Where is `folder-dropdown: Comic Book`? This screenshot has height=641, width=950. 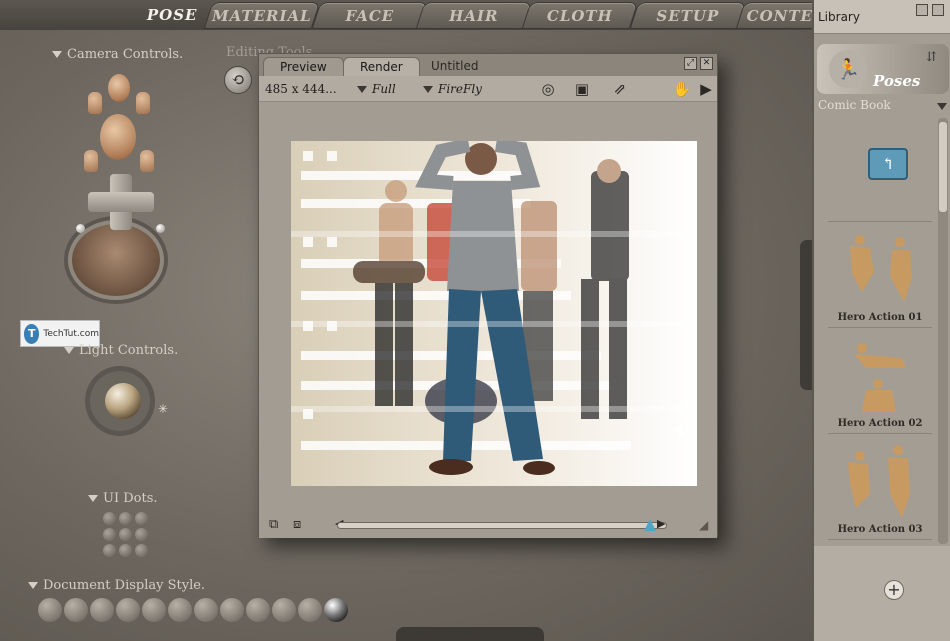 folder-dropdown: Comic Book is located at coordinates (883, 107).